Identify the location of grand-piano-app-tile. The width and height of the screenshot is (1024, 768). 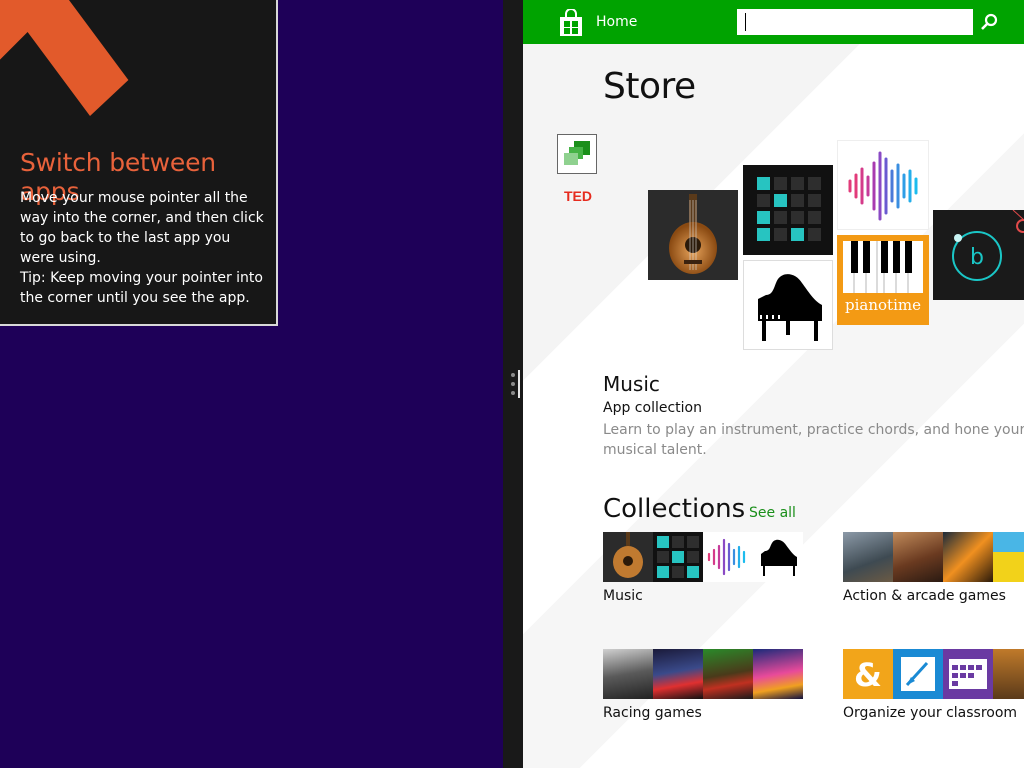
(788, 305).